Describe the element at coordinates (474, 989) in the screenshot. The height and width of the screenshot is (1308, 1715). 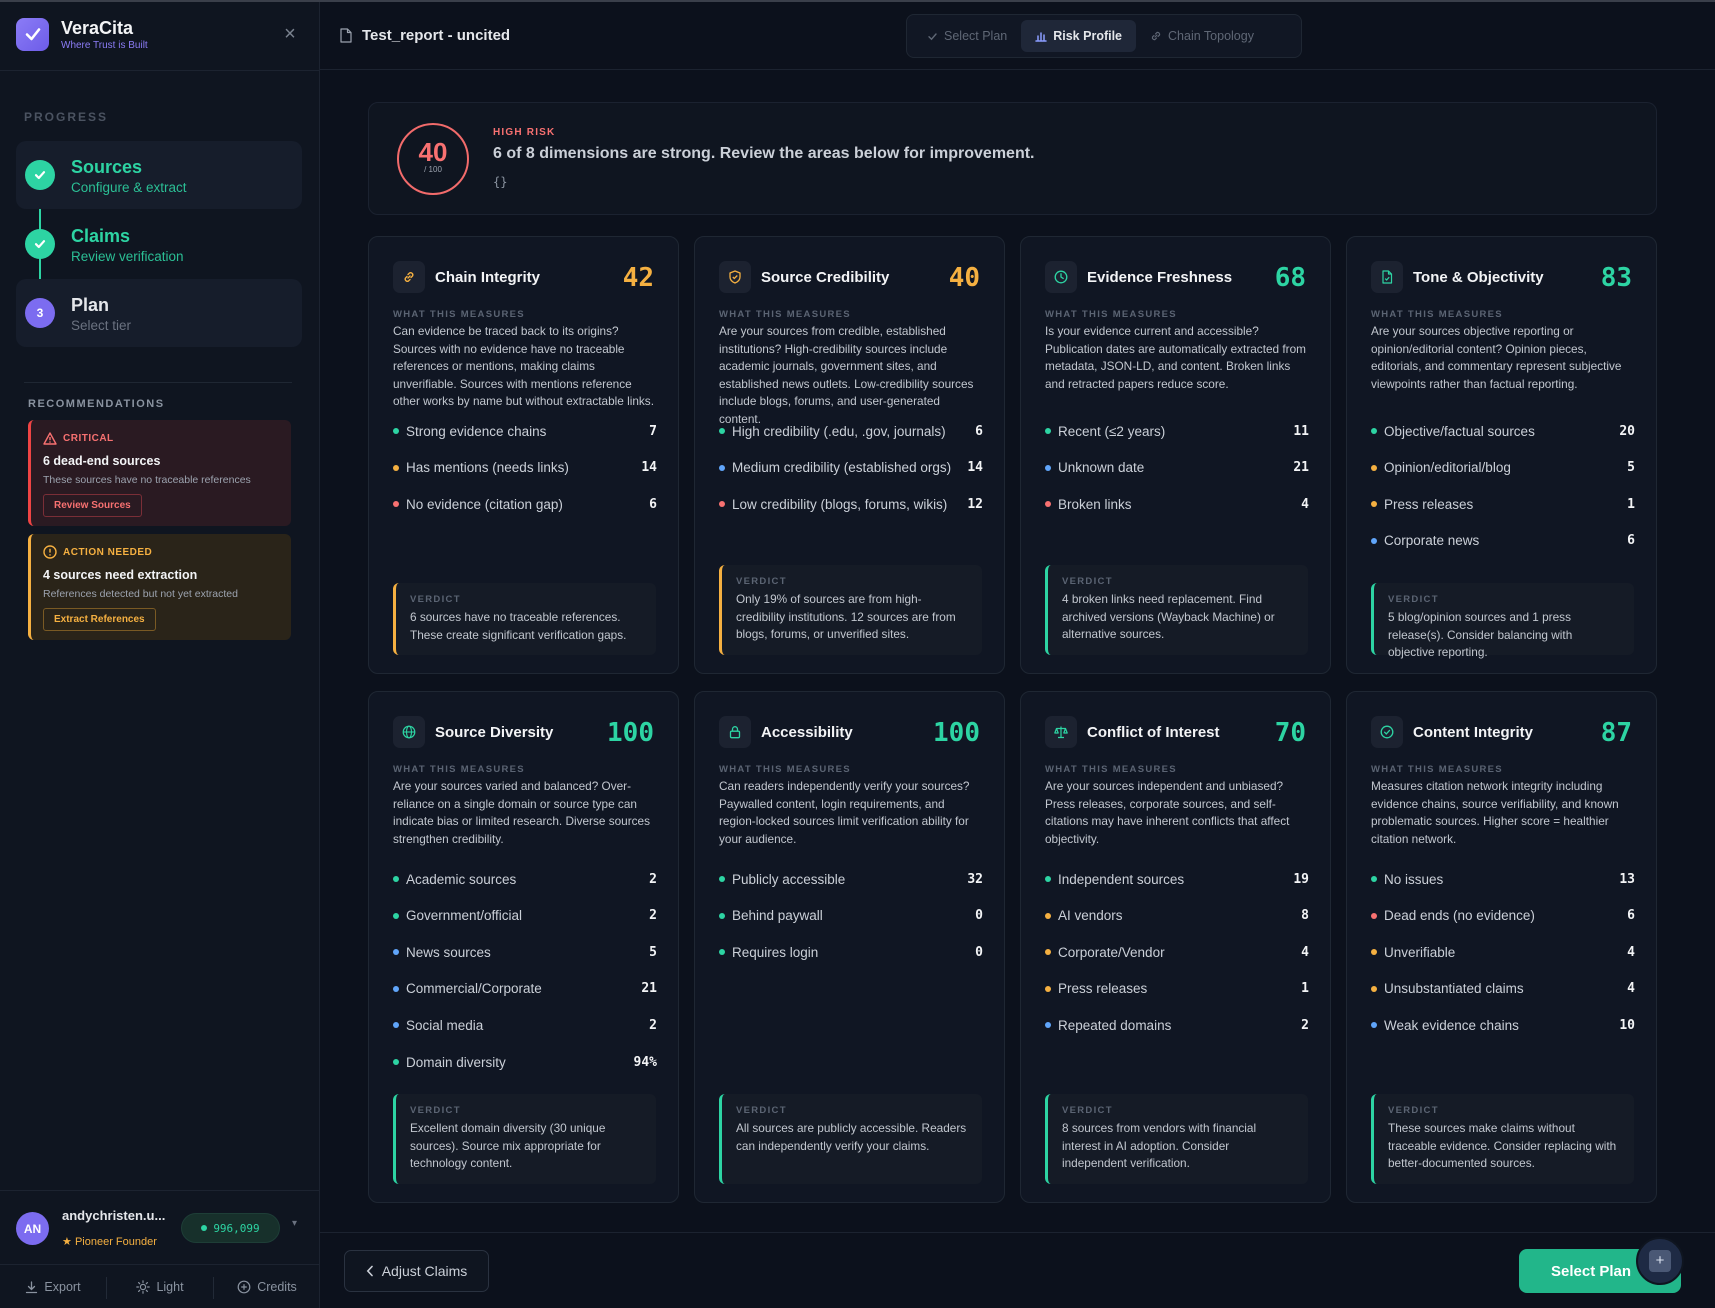
I see `metric-label: Commercial/Corporate` at that location.